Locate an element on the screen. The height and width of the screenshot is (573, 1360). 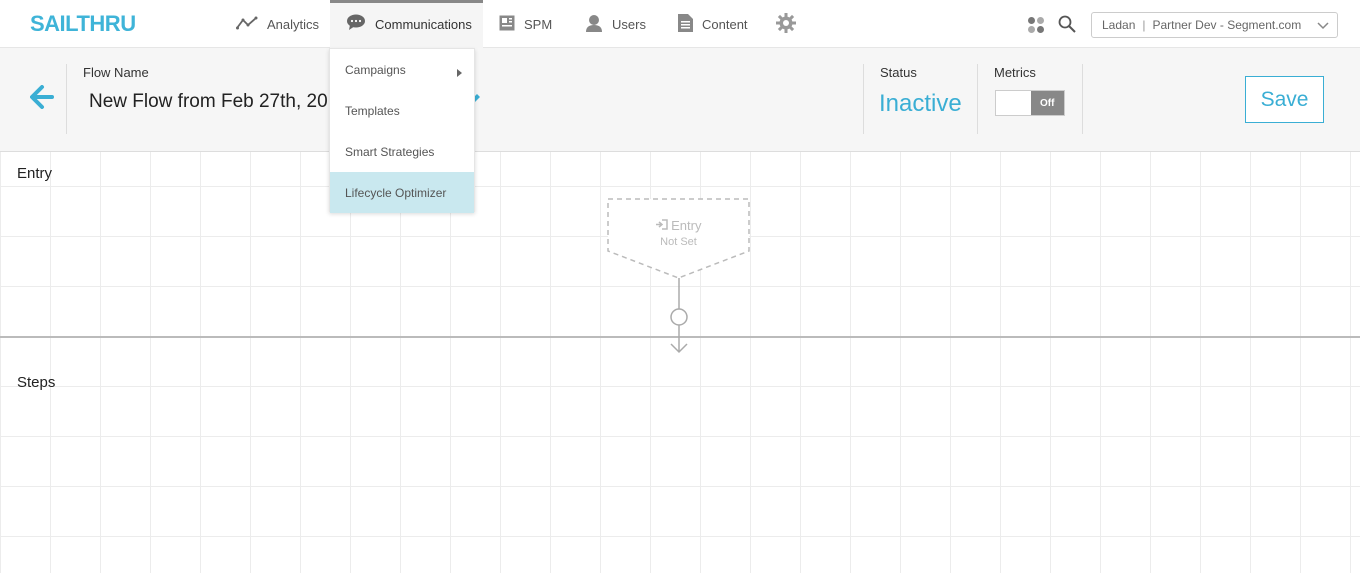
menu-item-templates: Templates is located at coordinates (402, 110).